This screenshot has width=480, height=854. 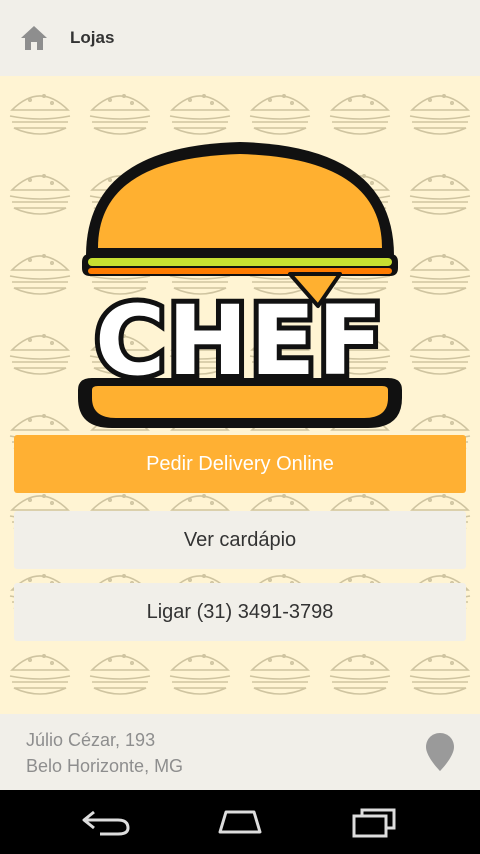 What do you see at coordinates (92, 37) in the screenshot?
I see `page-title: Lojas` at bounding box center [92, 37].